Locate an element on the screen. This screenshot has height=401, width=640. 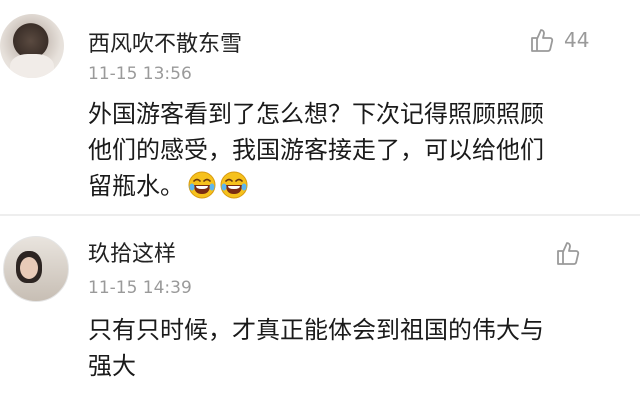
like-button: 44 is located at coordinates (559, 40).